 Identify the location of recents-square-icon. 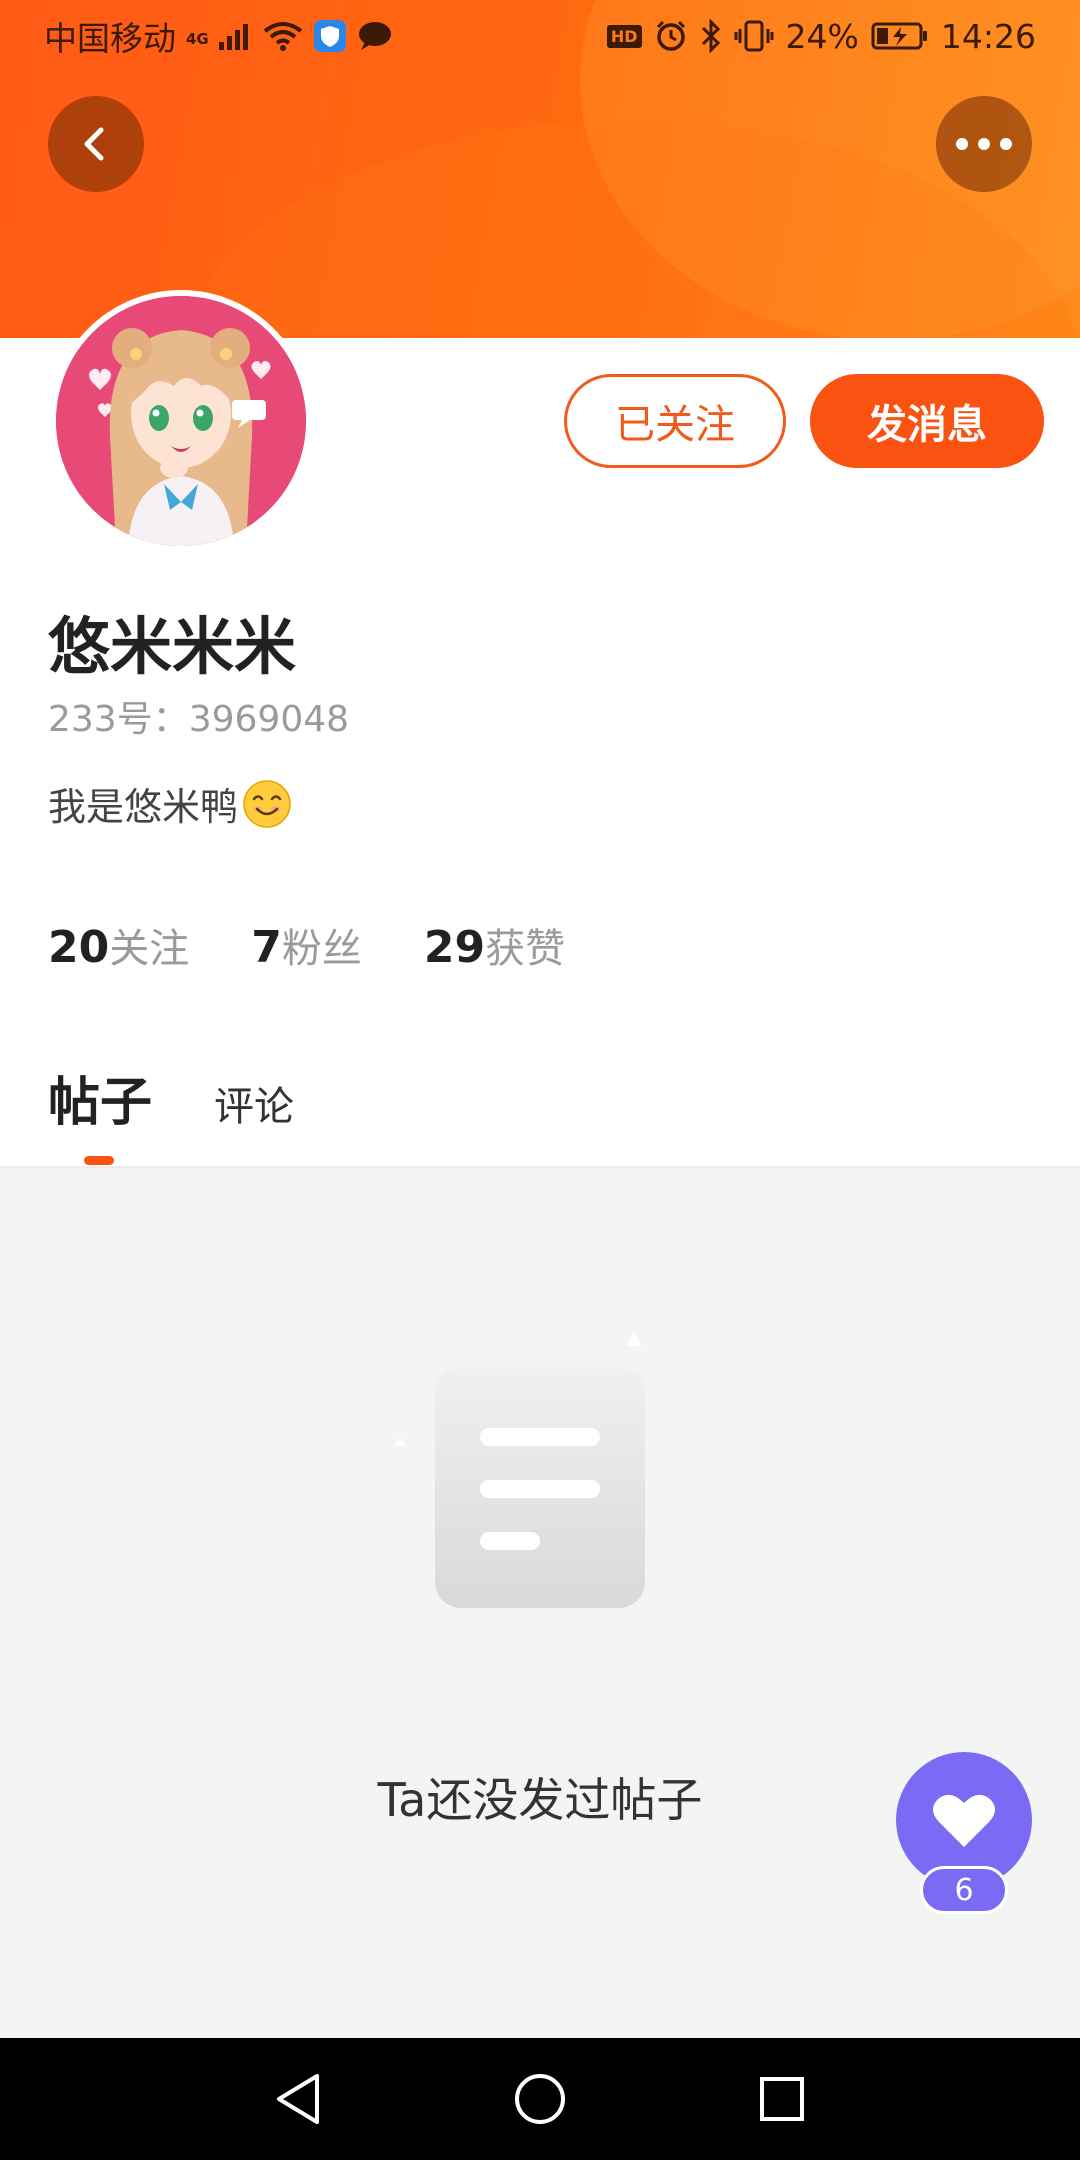
(782, 2099).